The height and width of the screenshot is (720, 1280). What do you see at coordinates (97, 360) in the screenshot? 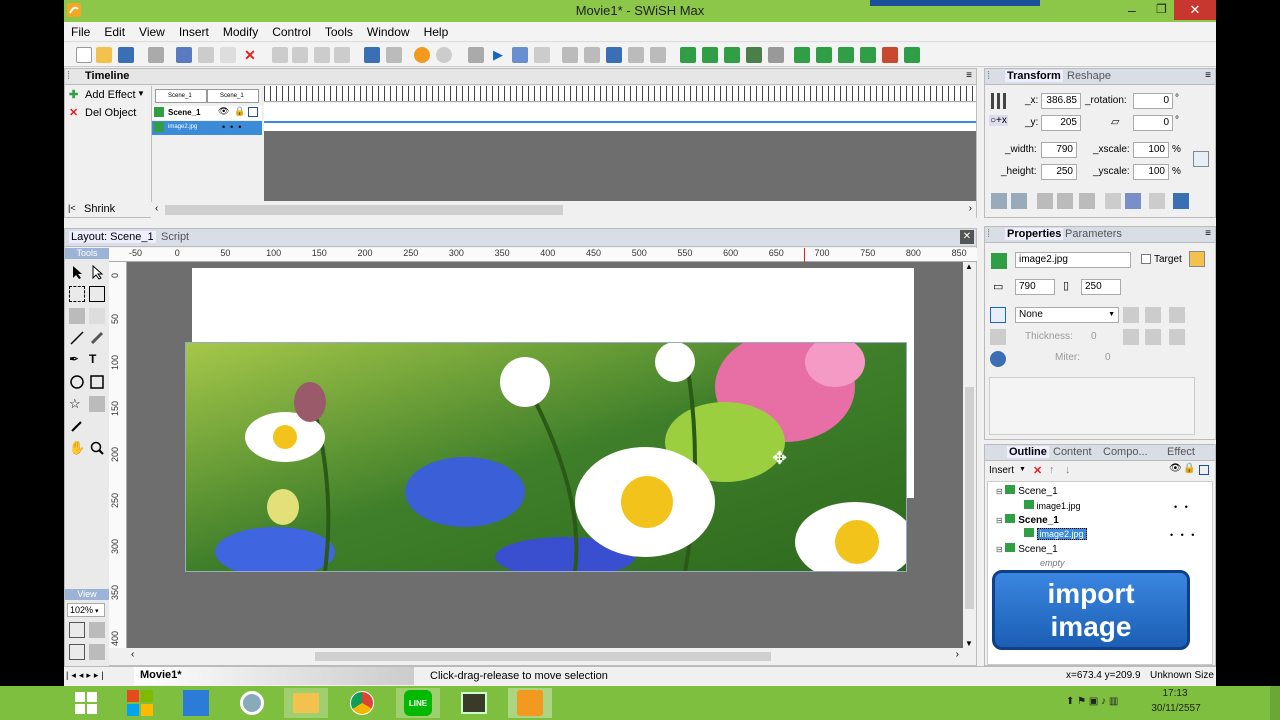
I see `text-icon: T` at bounding box center [97, 360].